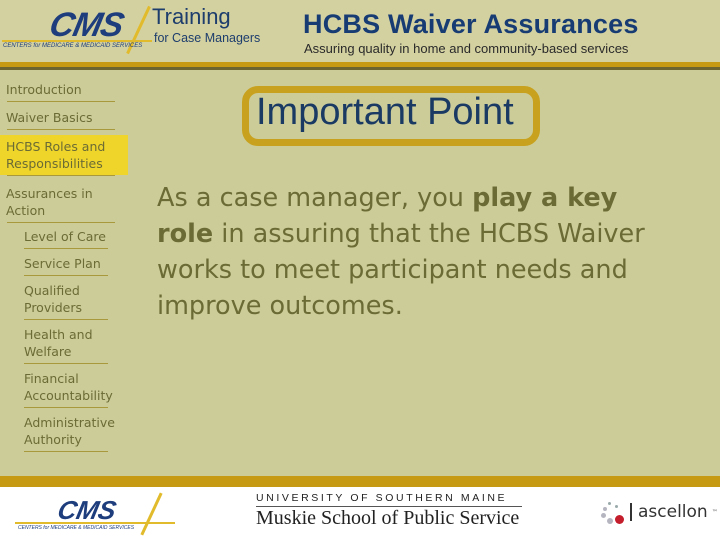 Image resolution: width=720 pixels, height=540 pixels. What do you see at coordinates (714, 512) in the screenshot?
I see `trademark: ™` at bounding box center [714, 512].